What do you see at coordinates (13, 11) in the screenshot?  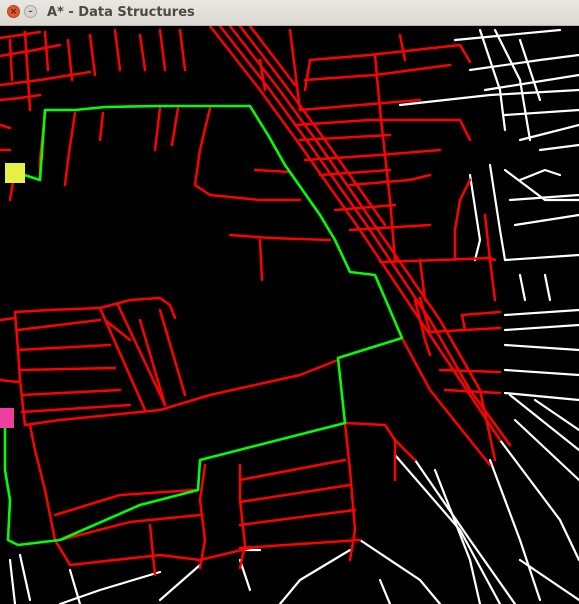 I see `close-button: ×` at bounding box center [13, 11].